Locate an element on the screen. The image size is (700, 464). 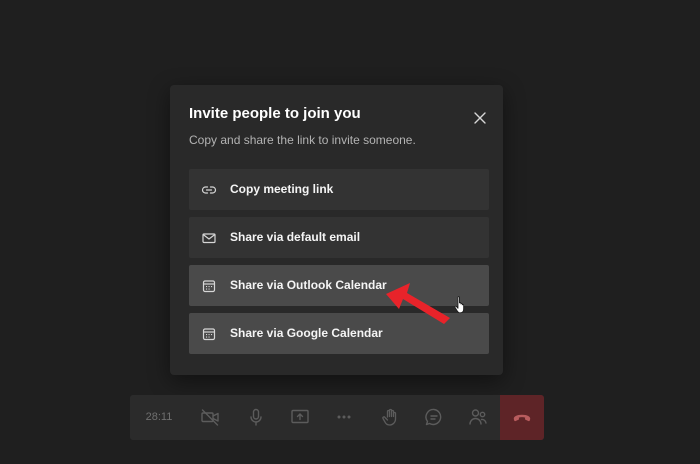
microphone-icon is located at coordinates (256, 417).